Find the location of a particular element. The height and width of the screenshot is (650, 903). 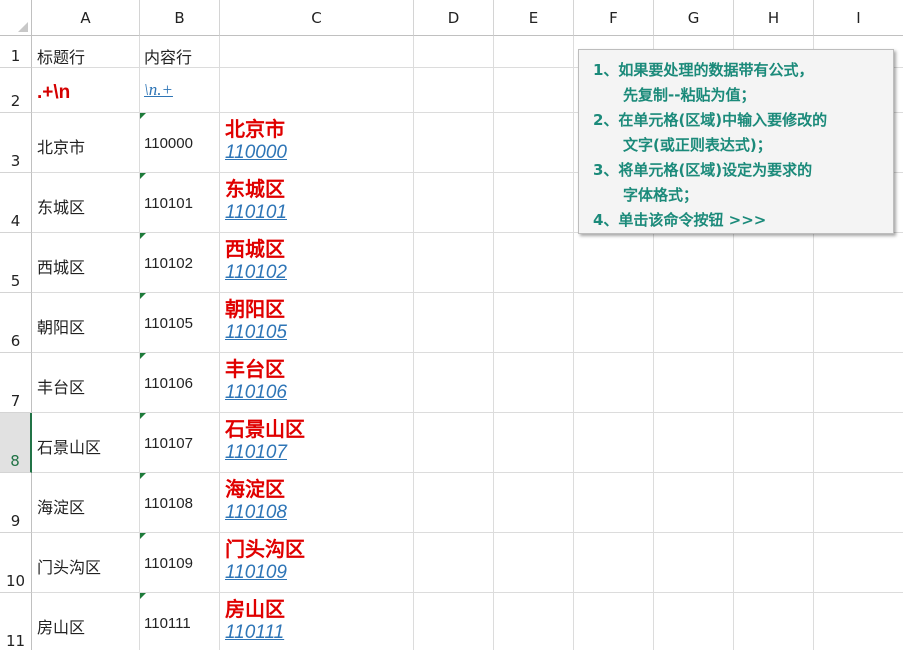

column-header-b: B is located at coordinates (180, 18).